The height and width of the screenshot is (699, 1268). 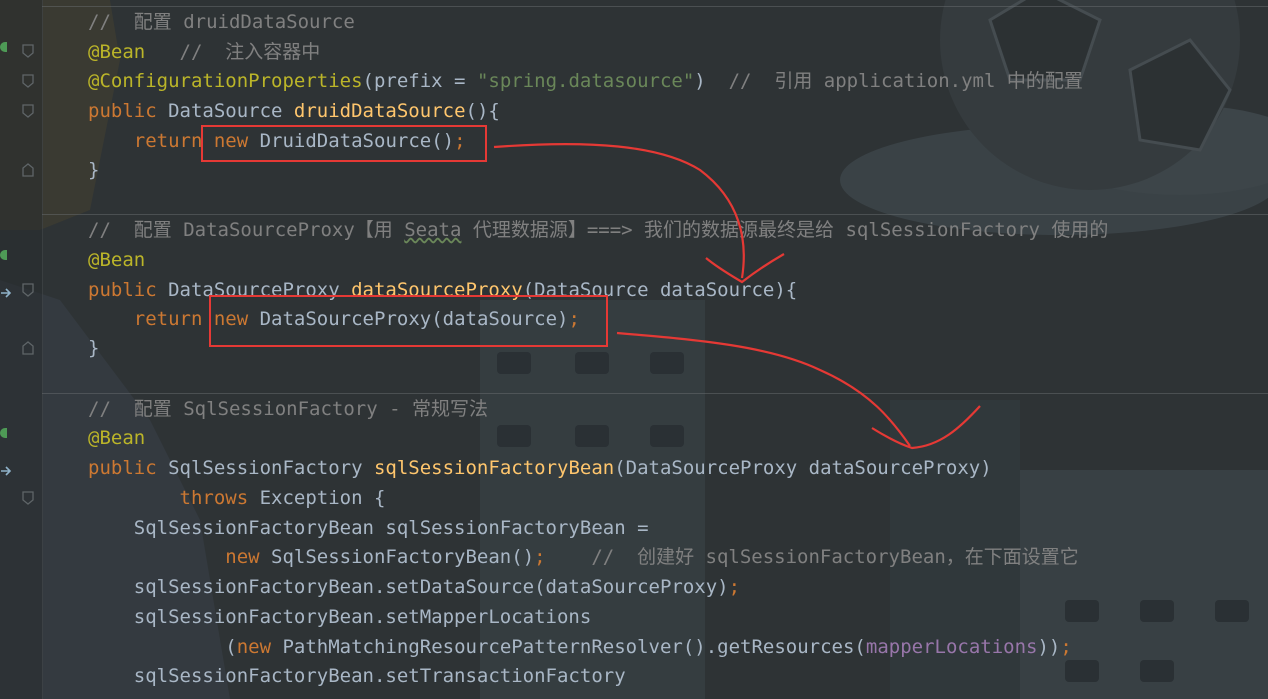 What do you see at coordinates (494, 468) in the screenshot?
I see `code-token: sqlSessionFactoryBean` at bounding box center [494, 468].